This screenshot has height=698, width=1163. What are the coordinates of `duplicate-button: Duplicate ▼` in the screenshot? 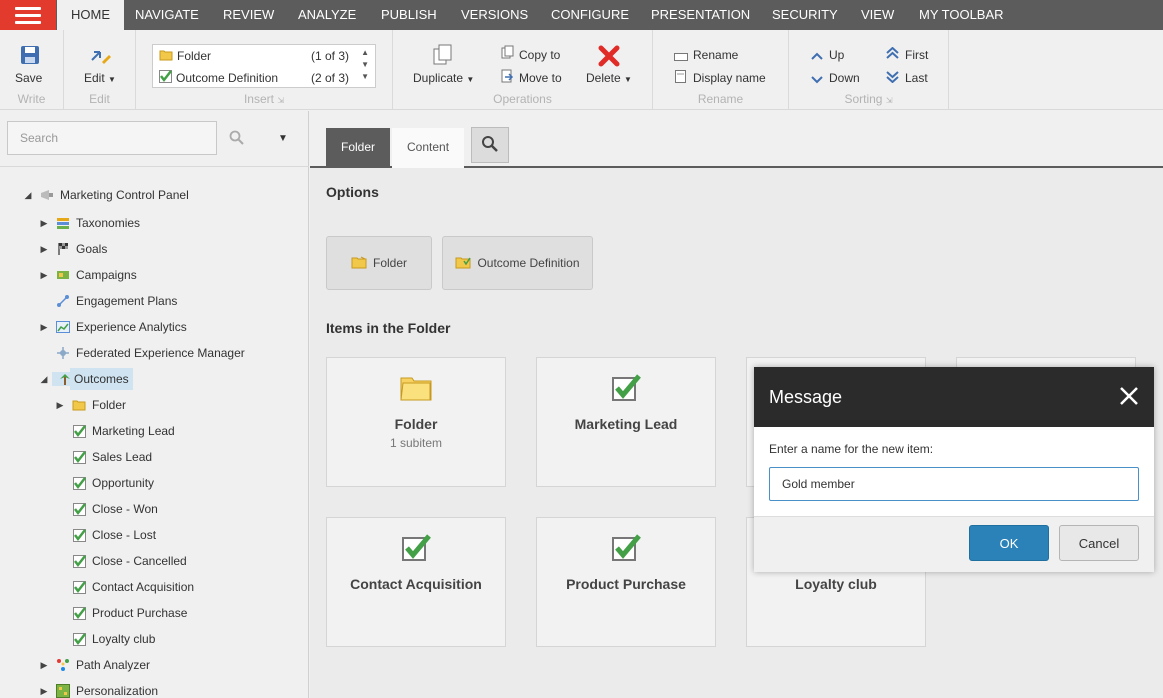 It's located at (443, 78).